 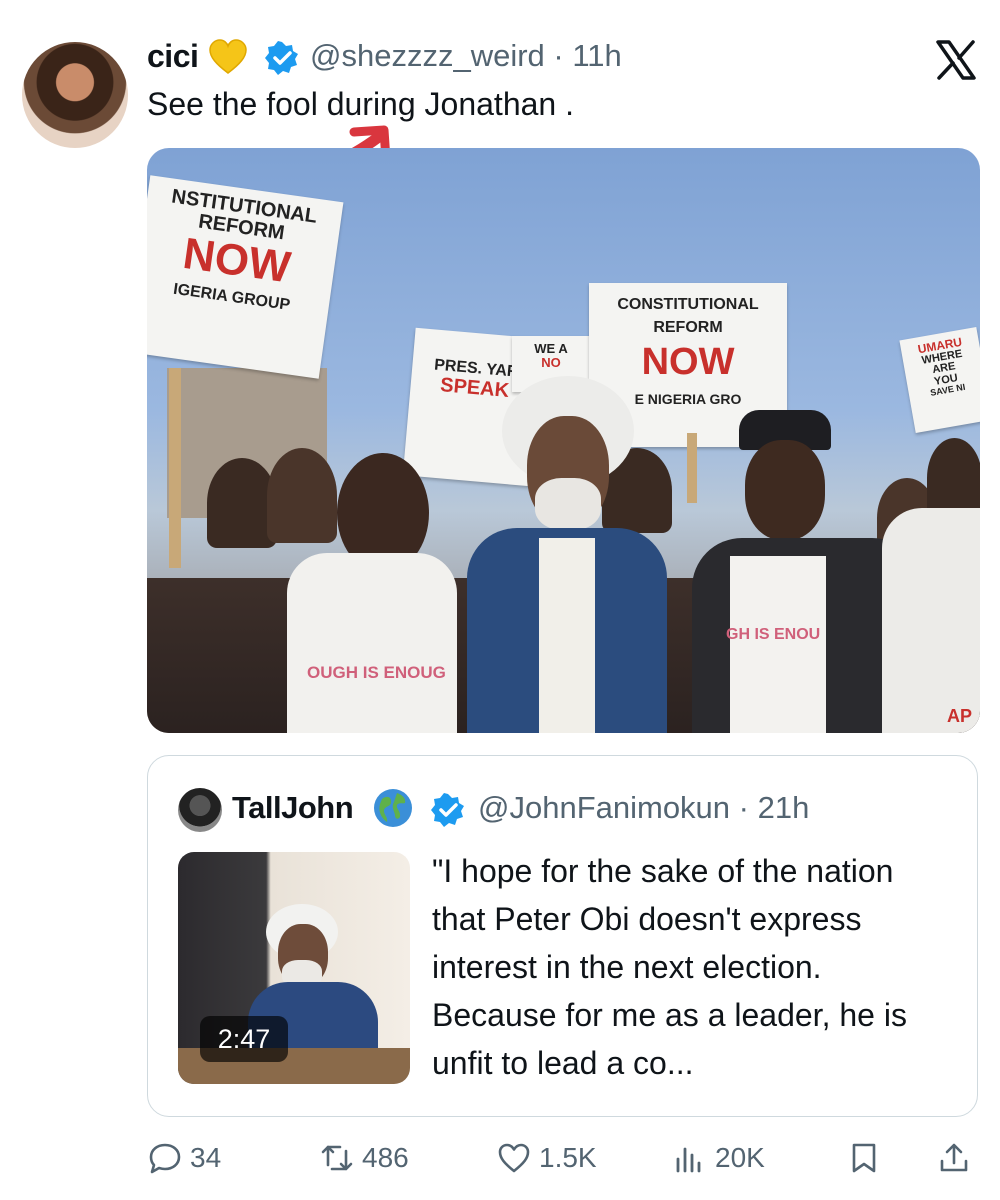 What do you see at coordinates (245, 277) in the screenshot?
I see `protest-sign-left: NSTITUTIONAL REFORM NOW IGERIA GROUP` at bounding box center [245, 277].